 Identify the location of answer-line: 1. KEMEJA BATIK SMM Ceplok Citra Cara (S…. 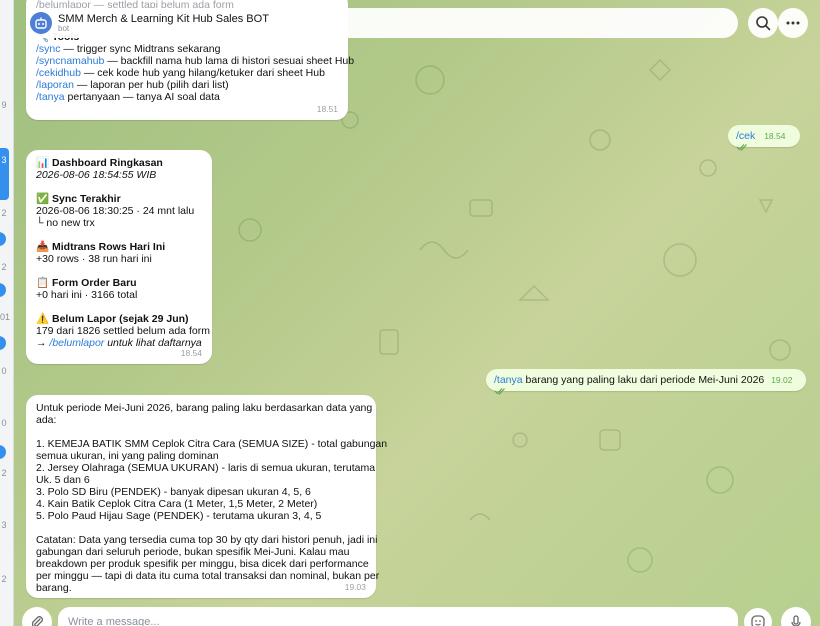
(212, 444).